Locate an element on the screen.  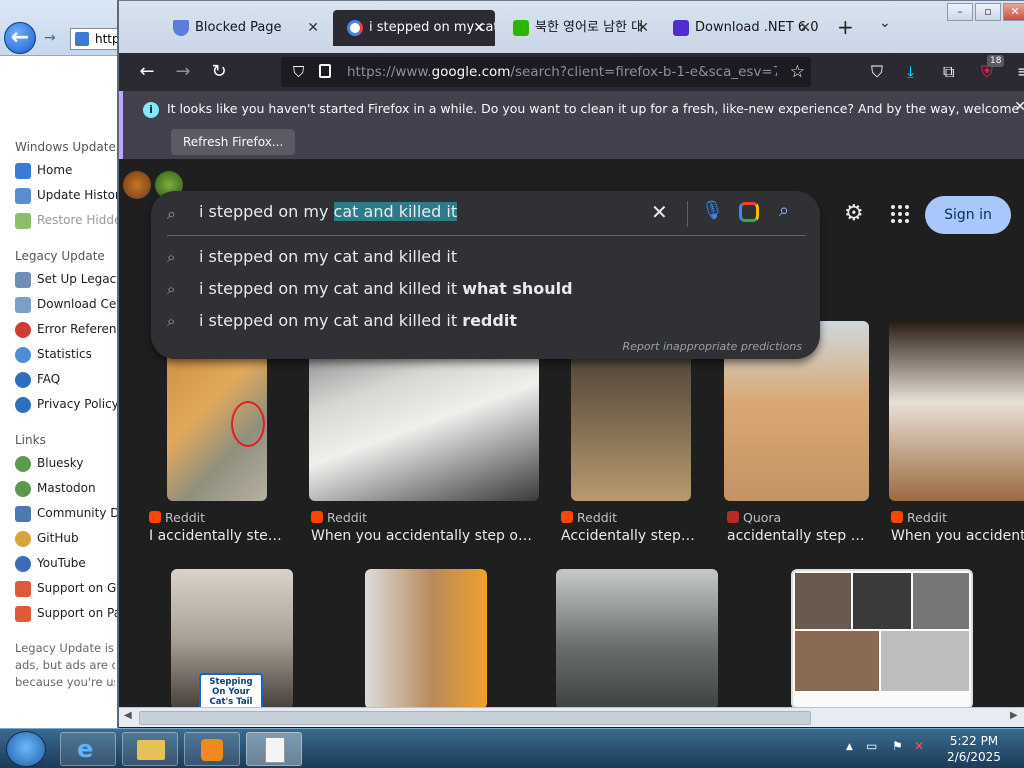
scroll-right-icon: ▶ is located at coordinates (1014, 715).